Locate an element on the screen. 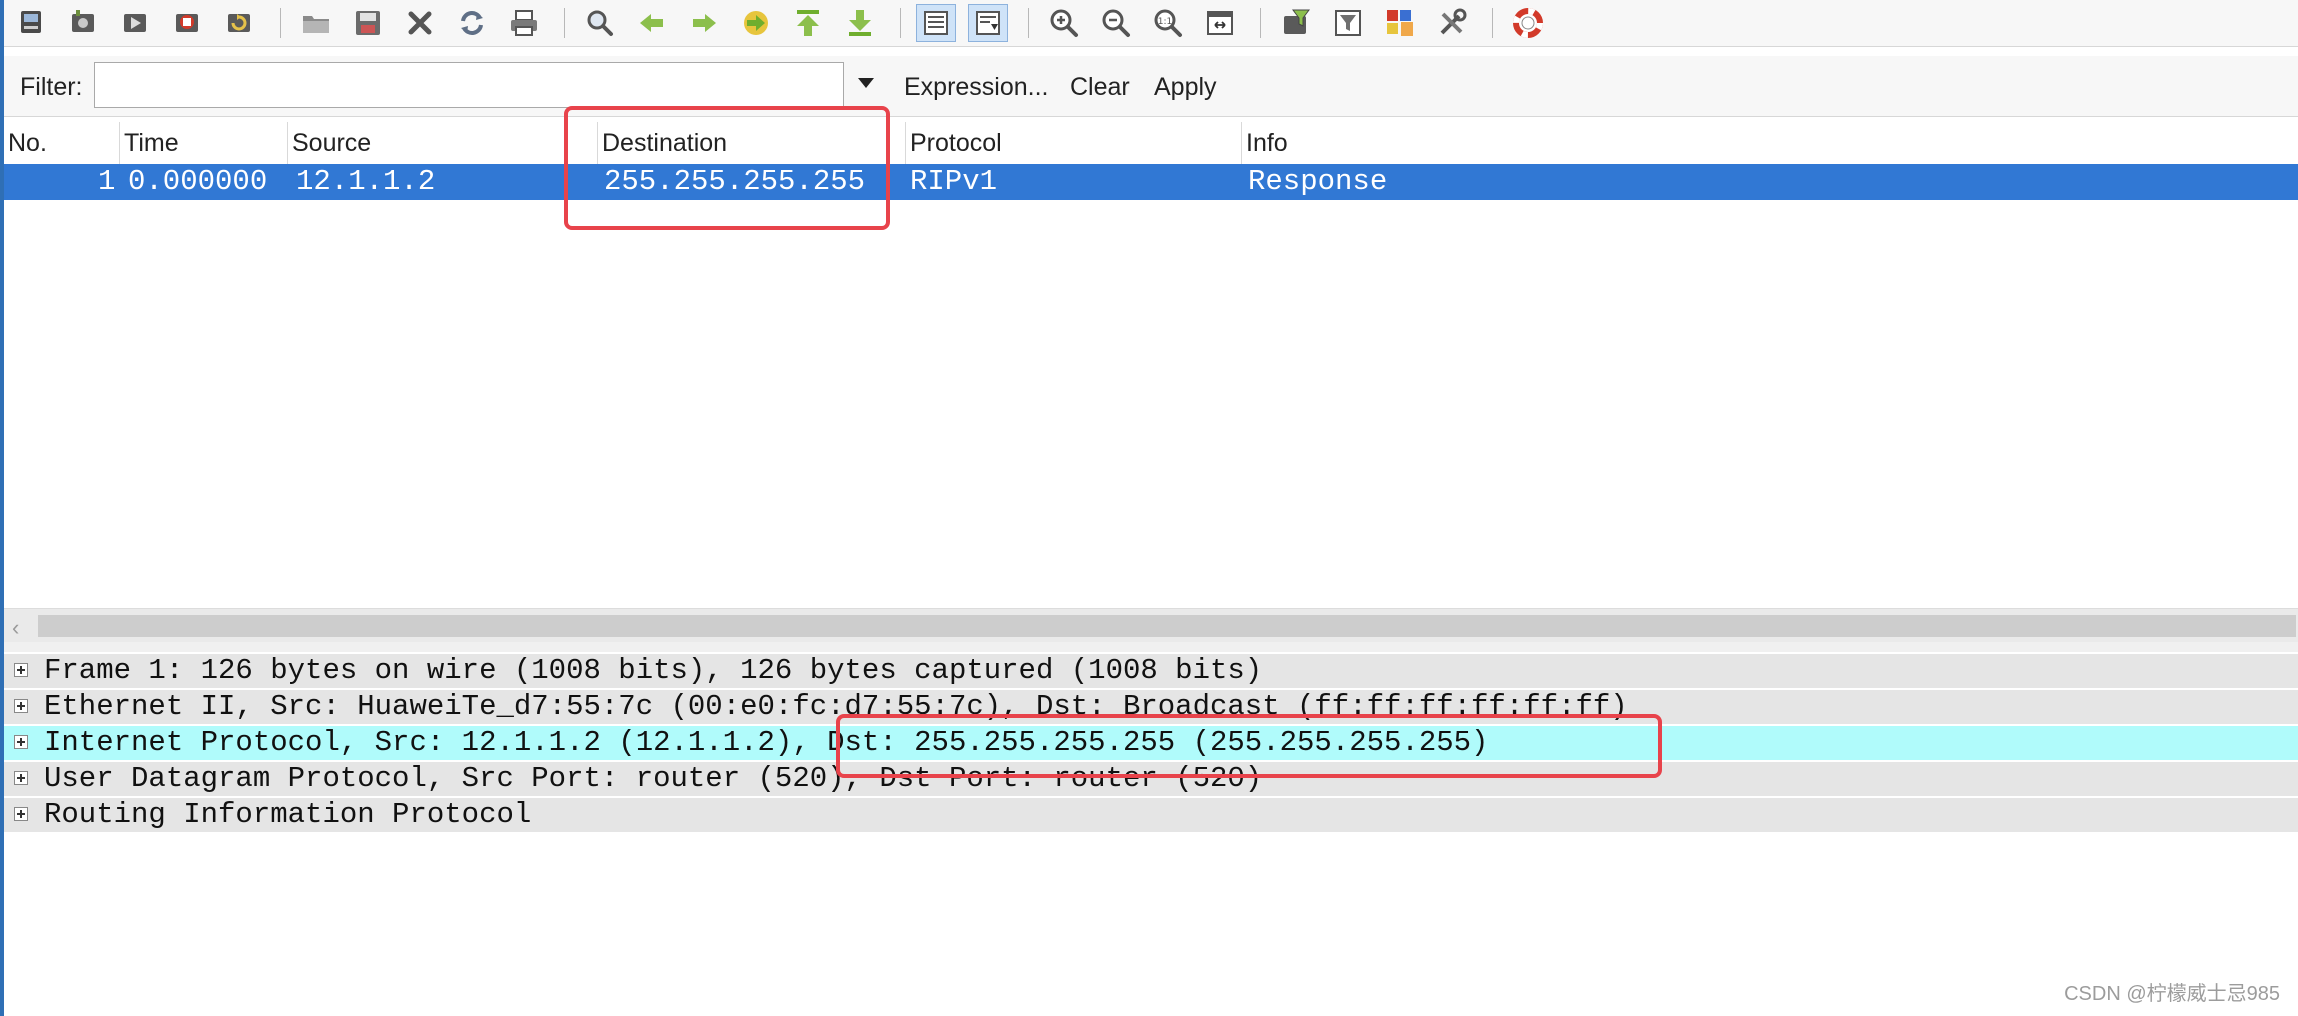 The height and width of the screenshot is (1016, 2298). watermark: CSDN @柠檬威士忌985 is located at coordinates (2172, 994).